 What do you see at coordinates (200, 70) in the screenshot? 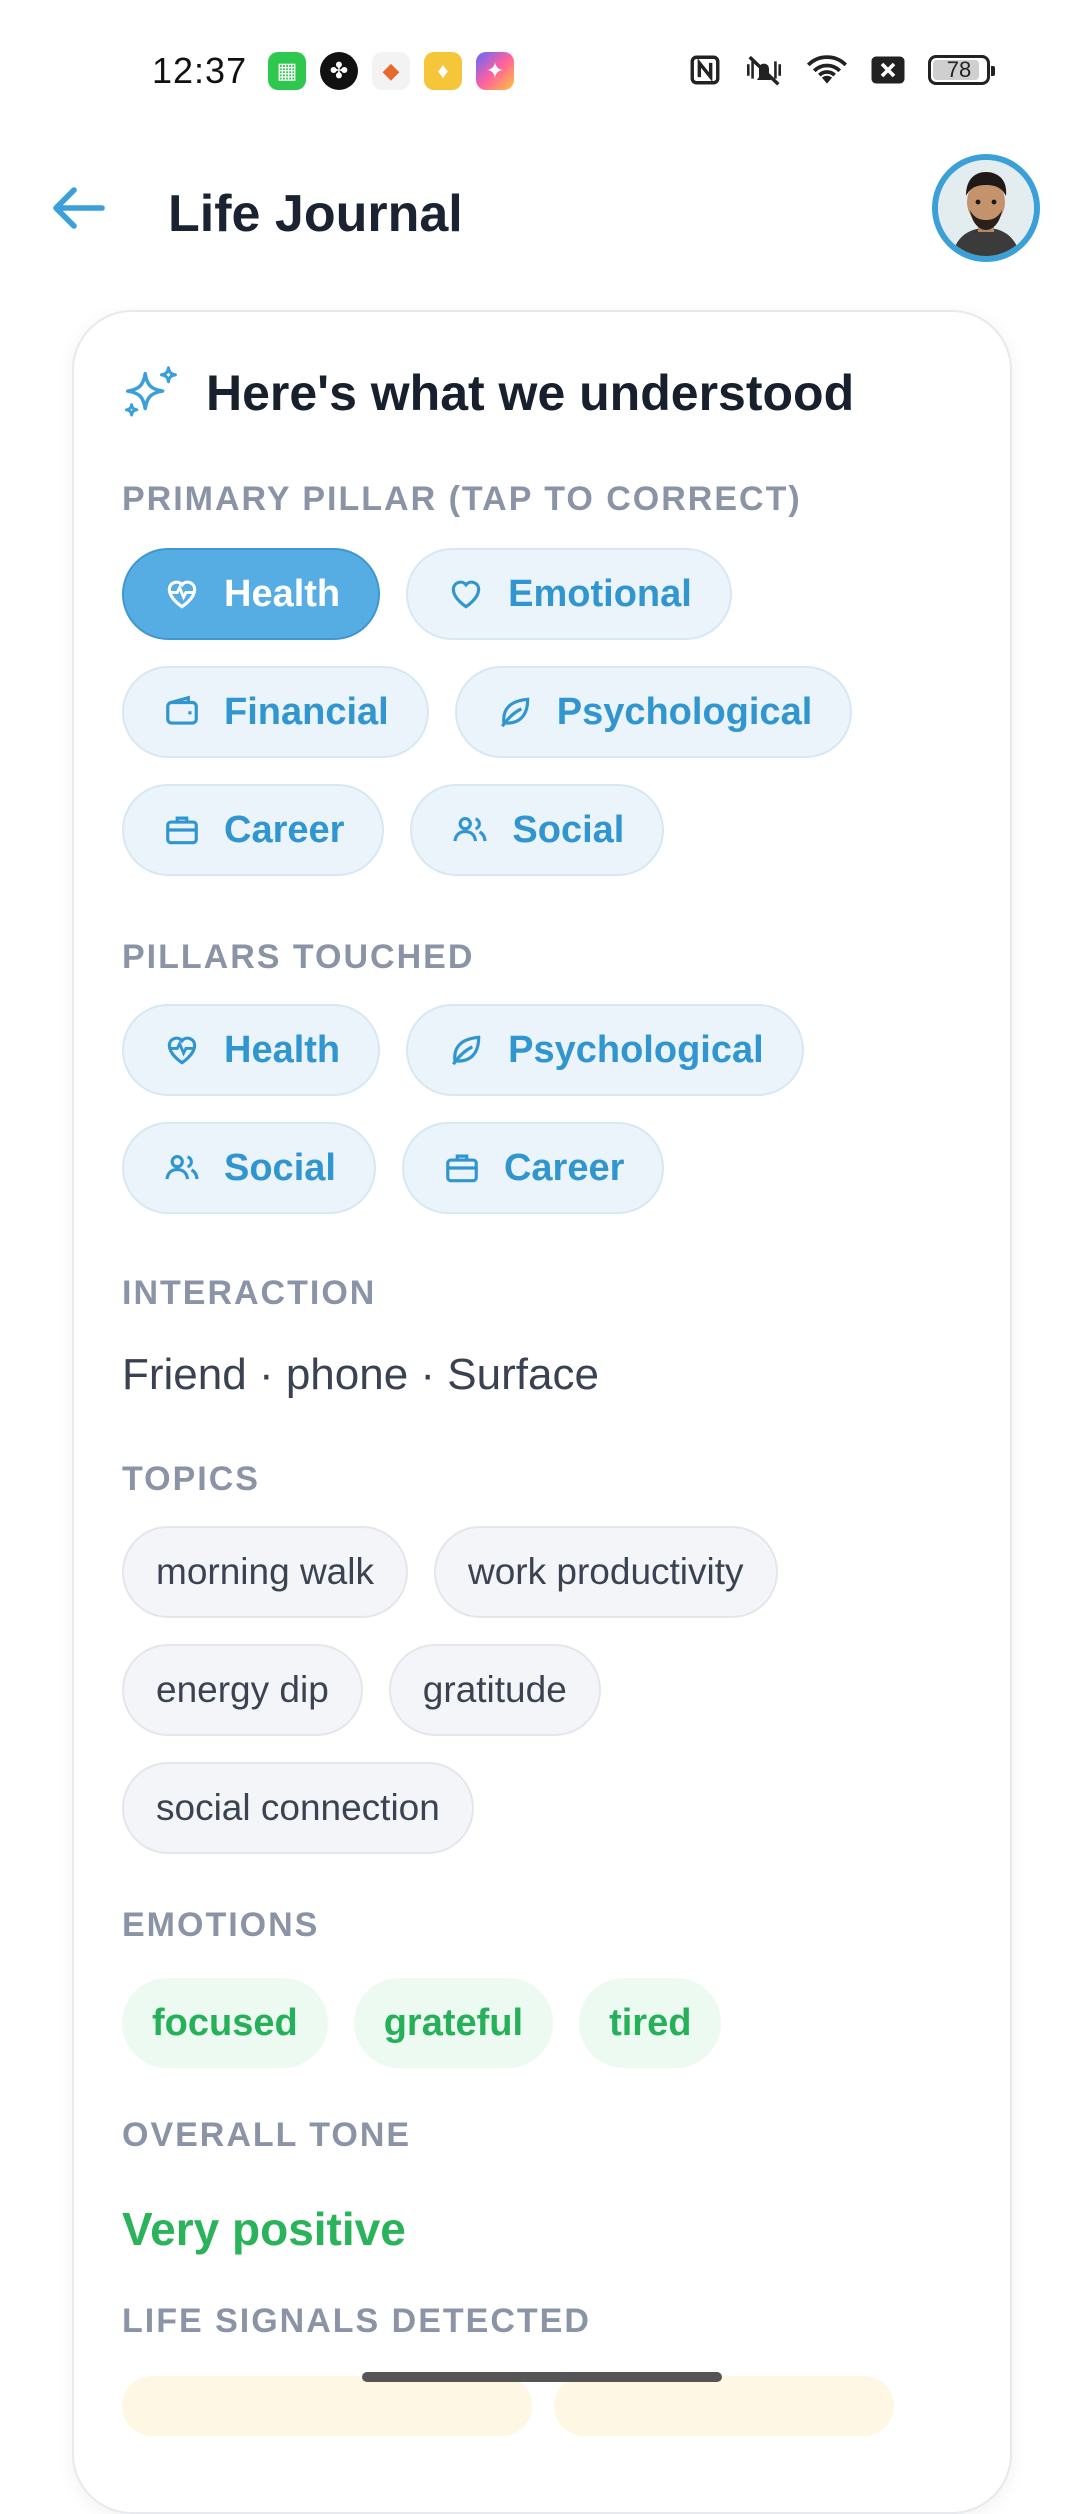
I see `status-time: 12:37` at bounding box center [200, 70].